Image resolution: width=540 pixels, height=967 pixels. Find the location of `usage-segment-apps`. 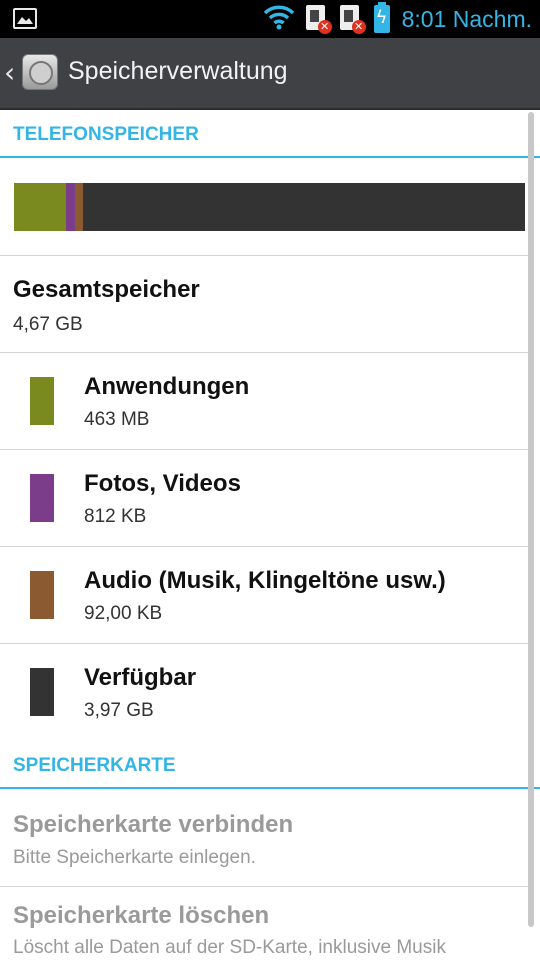

usage-segment-apps is located at coordinates (40, 207).